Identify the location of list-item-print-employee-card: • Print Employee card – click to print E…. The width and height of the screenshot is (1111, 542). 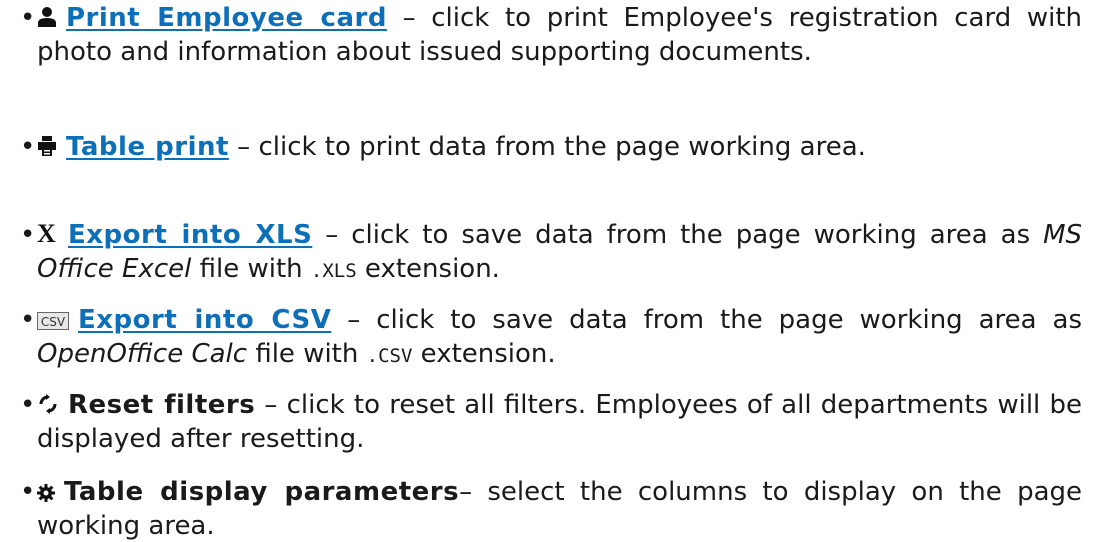
(551, 35).